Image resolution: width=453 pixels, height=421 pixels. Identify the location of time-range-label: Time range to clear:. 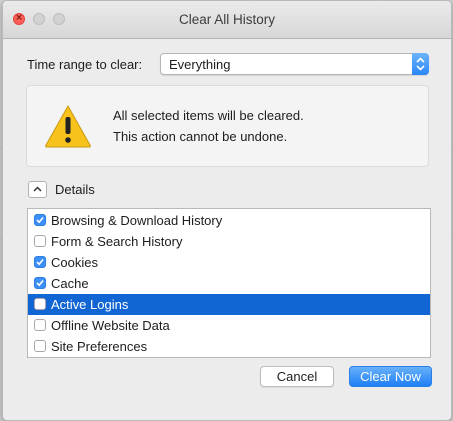
(85, 64).